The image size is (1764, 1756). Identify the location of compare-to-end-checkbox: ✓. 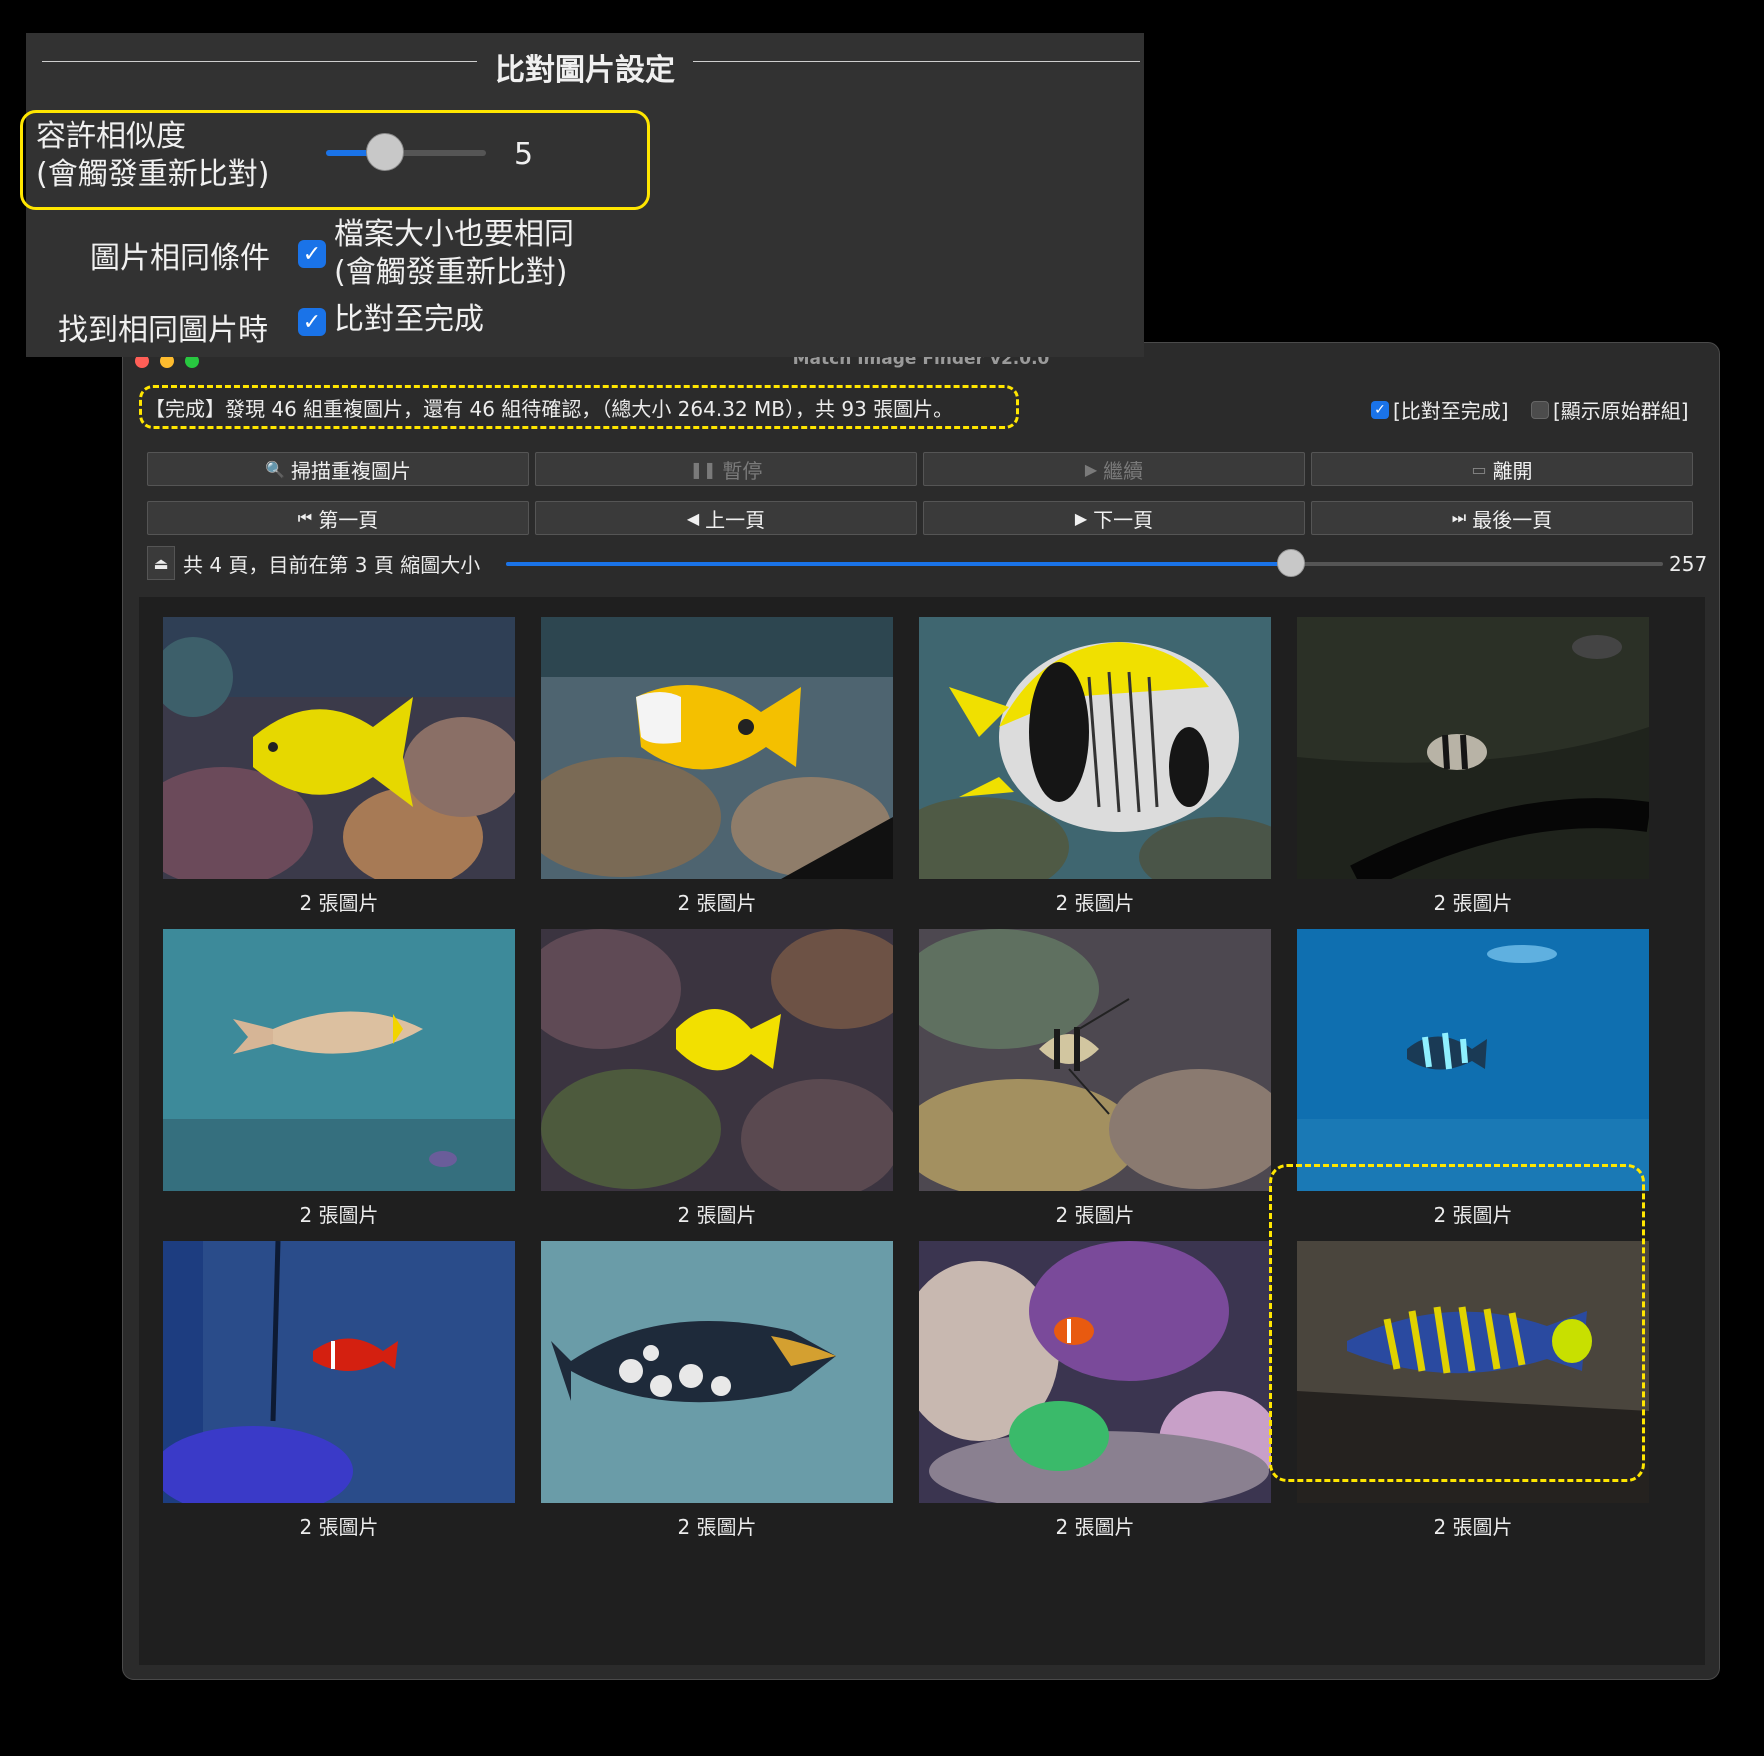
(1380, 409).